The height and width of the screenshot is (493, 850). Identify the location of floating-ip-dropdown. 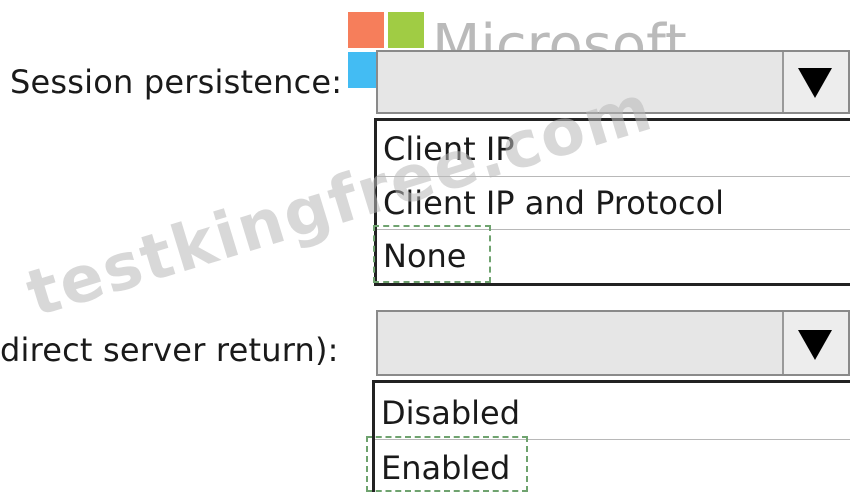
(613, 343).